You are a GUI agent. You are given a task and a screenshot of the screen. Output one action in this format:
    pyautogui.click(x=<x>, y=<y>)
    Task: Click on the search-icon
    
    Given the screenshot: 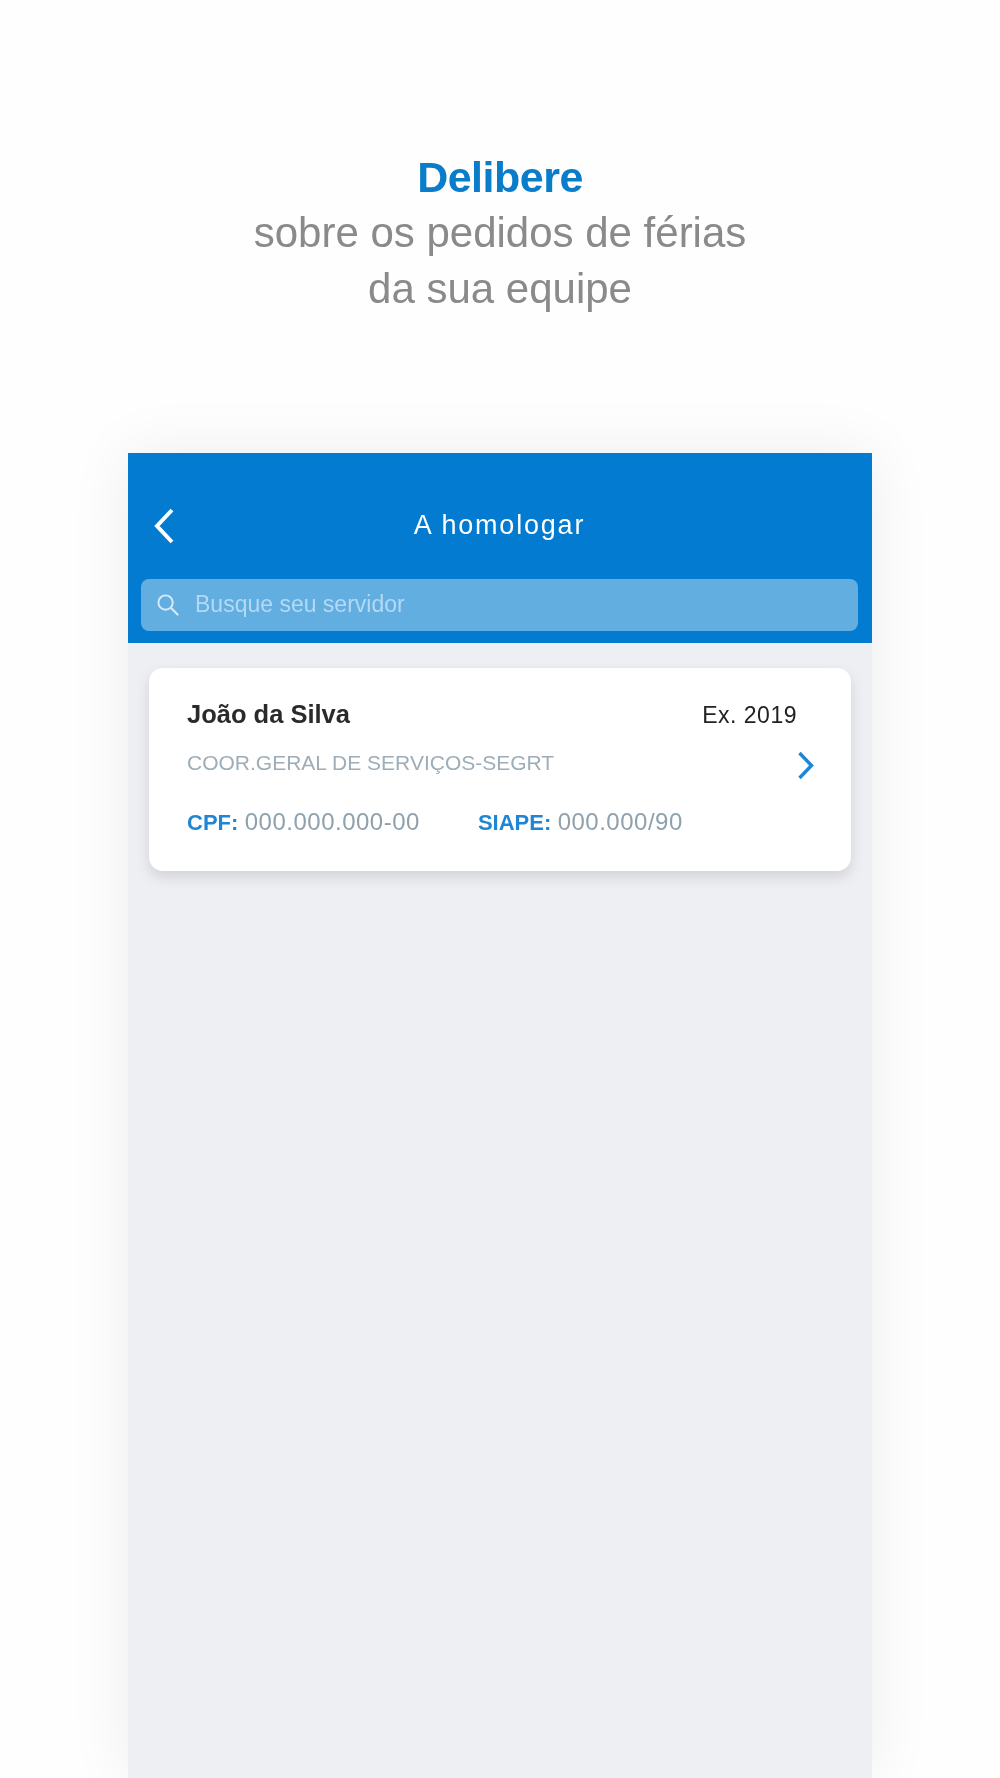 What is the action you would take?
    pyautogui.click(x=167, y=604)
    